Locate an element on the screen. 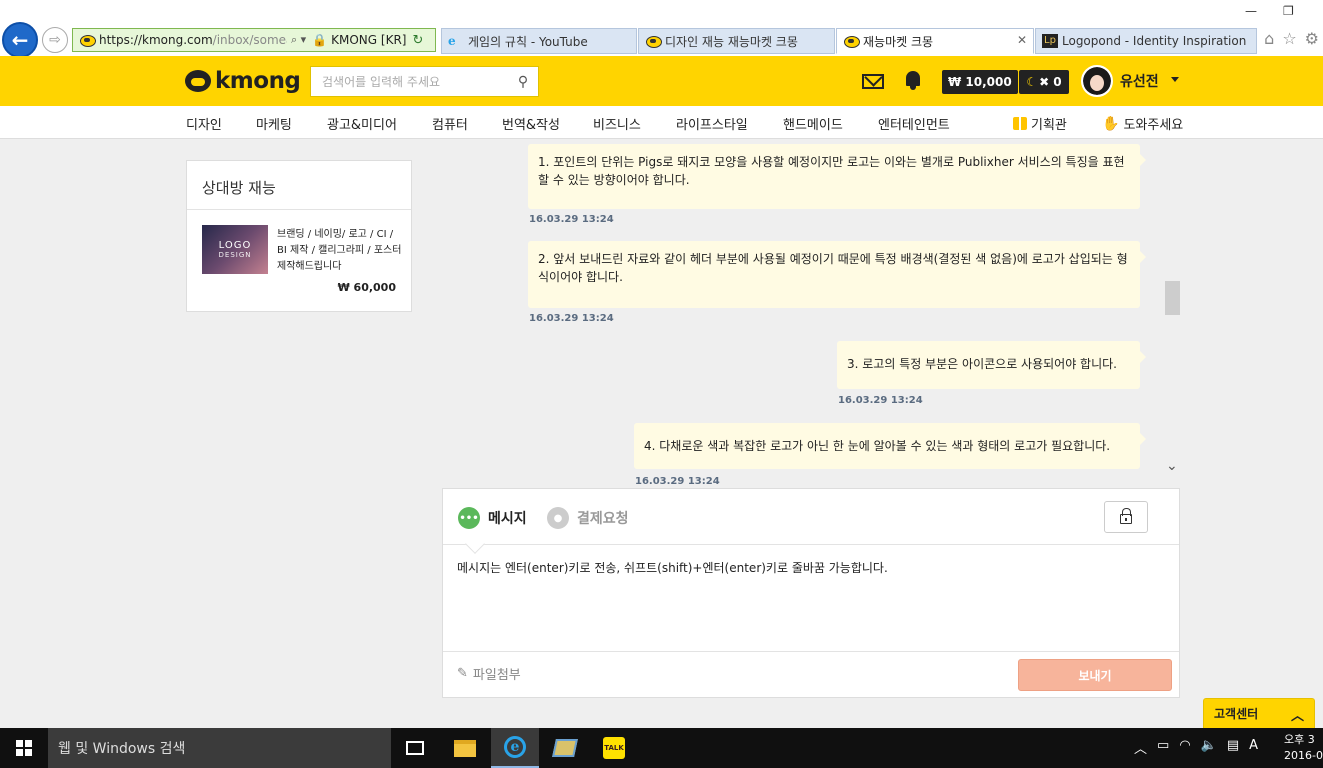  settings-gear-icon: ⚙ is located at coordinates (1312, 38).